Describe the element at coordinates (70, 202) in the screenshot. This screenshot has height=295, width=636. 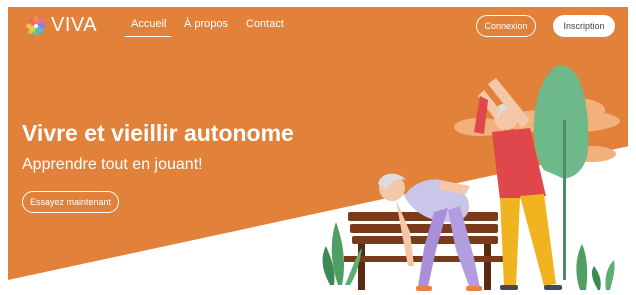
I see `try-now-button: Essayez maintenant` at that location.